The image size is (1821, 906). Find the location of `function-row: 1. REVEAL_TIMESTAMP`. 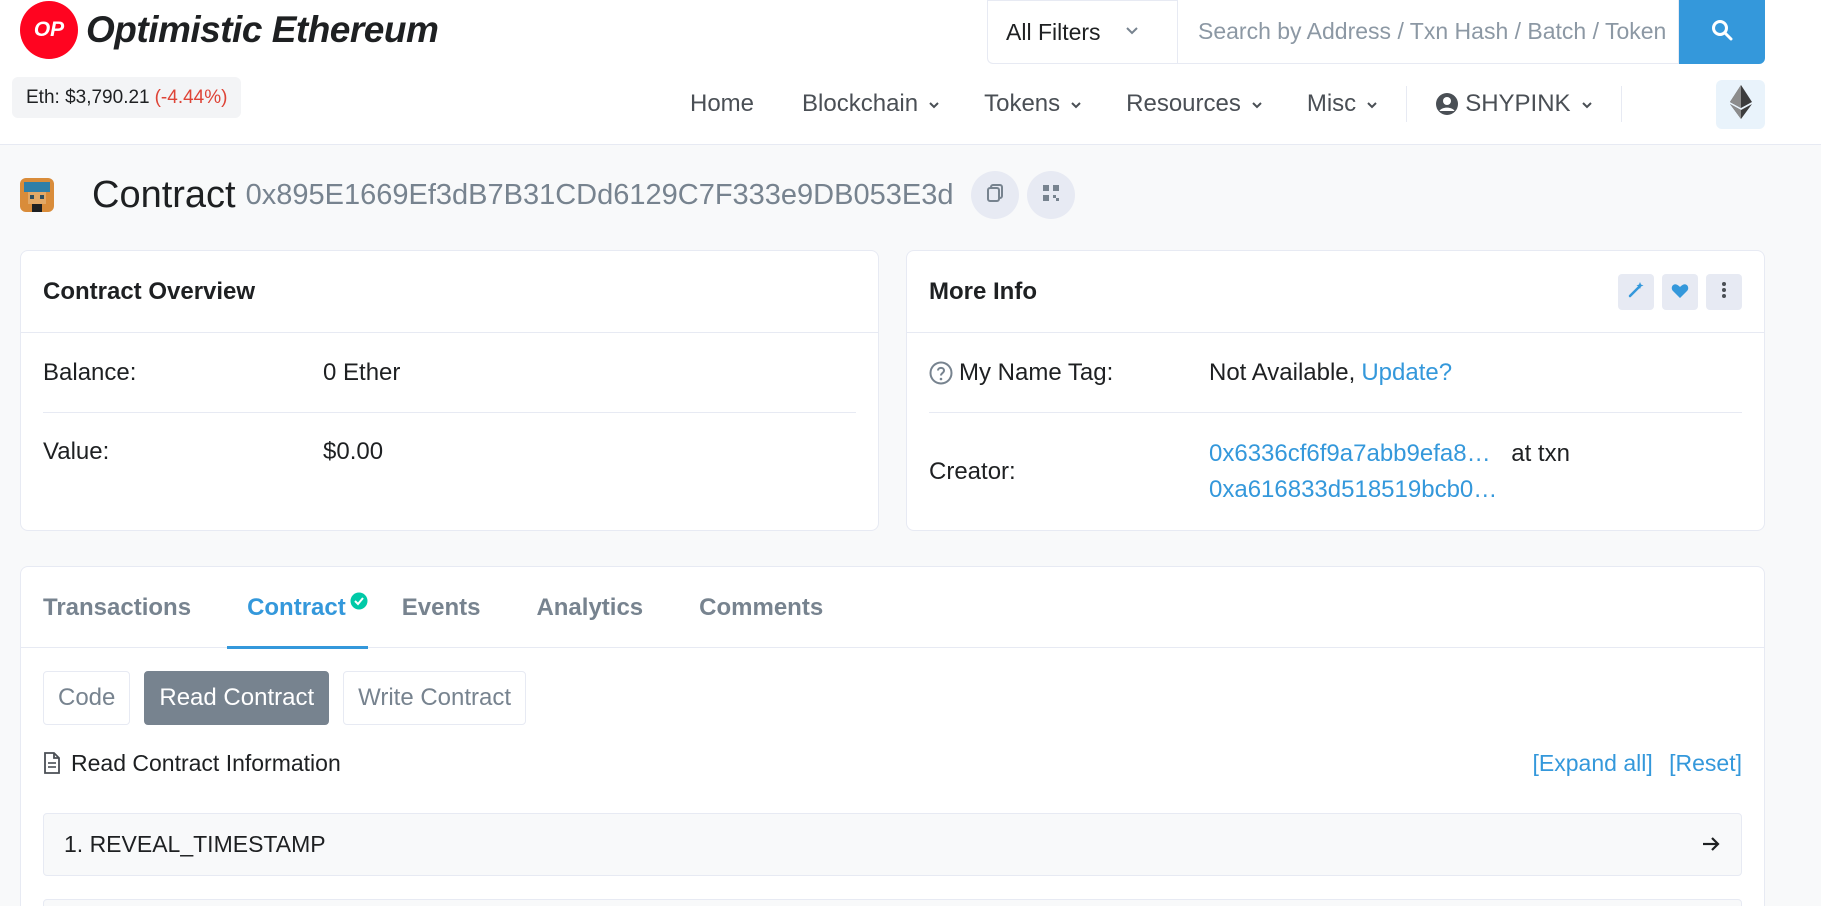

function-row: 1. REVEAL_TIMESTAMP is located at coordinates (892, 844).